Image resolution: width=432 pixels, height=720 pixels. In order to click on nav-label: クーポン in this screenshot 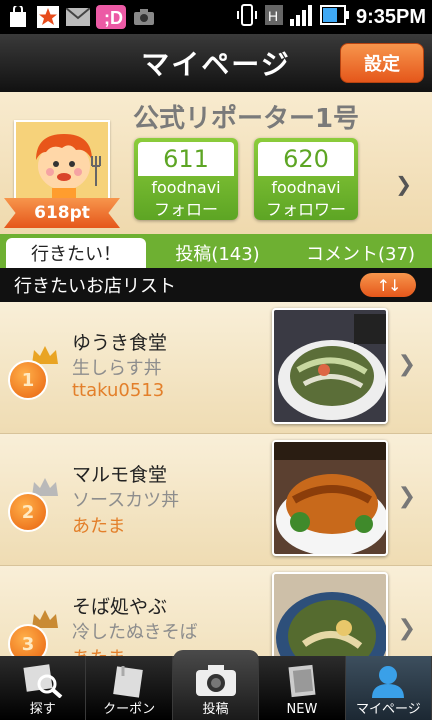, I will do `click(129, 709)`.